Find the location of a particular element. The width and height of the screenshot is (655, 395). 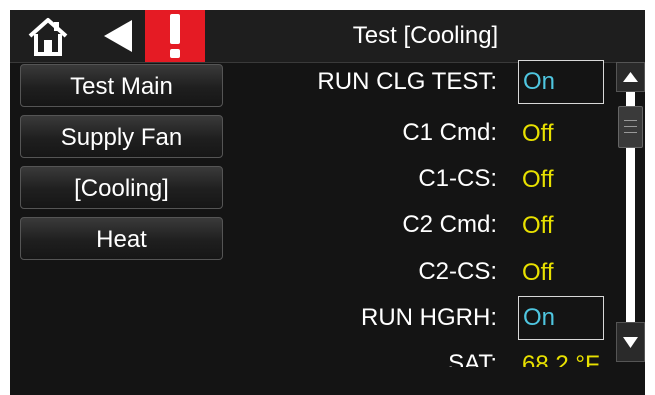

alarm-button is located at coordinates (175, 36).